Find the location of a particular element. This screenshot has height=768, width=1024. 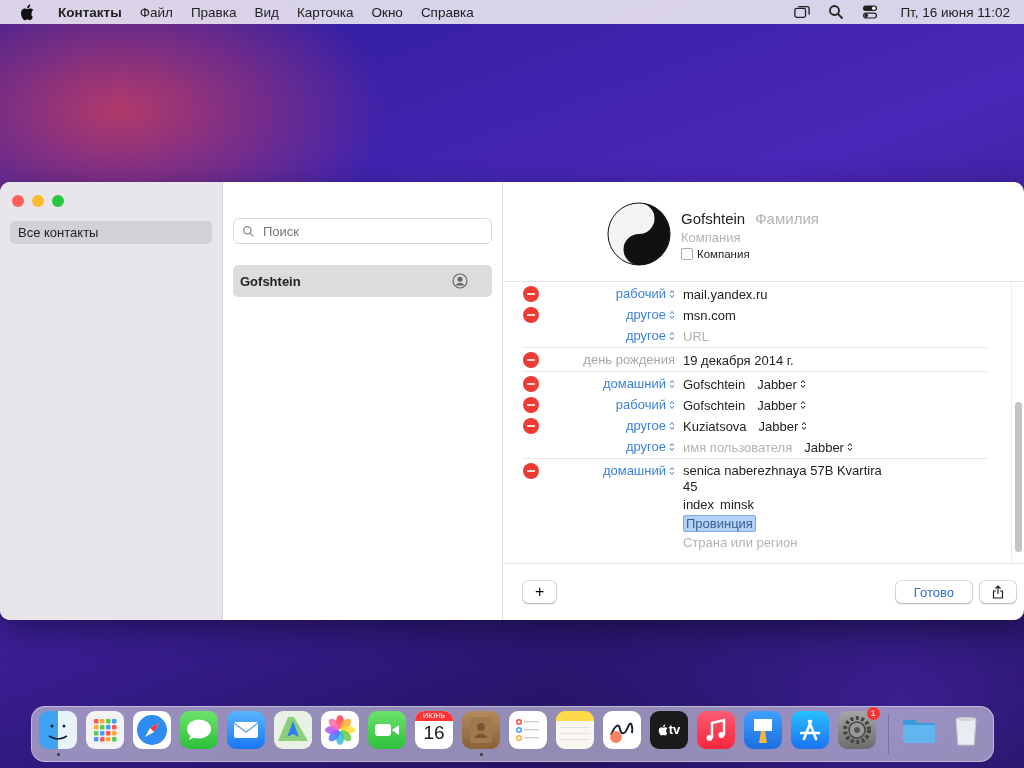

yin-yang-avatar is located at coordinates (639, 234).